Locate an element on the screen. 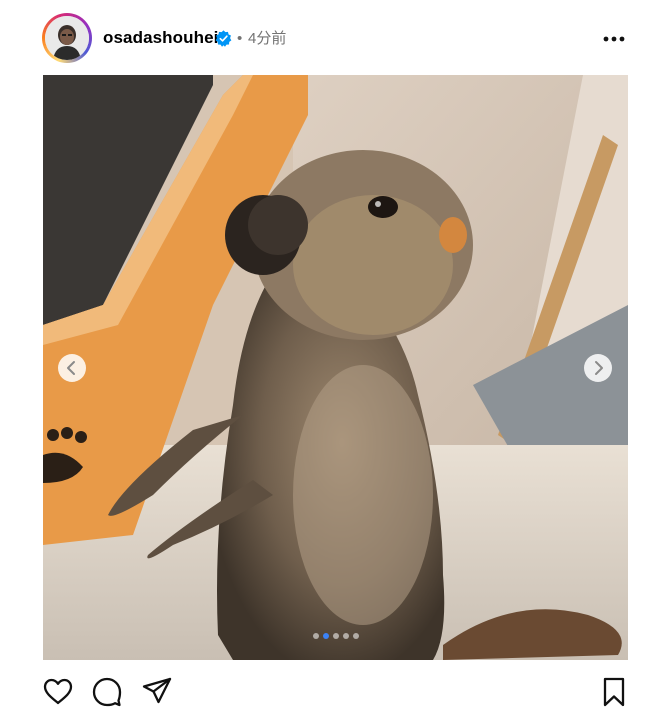 The height and width of the screenshot is (715, 670). bookmark-icon is located at coordinates (614, 692).